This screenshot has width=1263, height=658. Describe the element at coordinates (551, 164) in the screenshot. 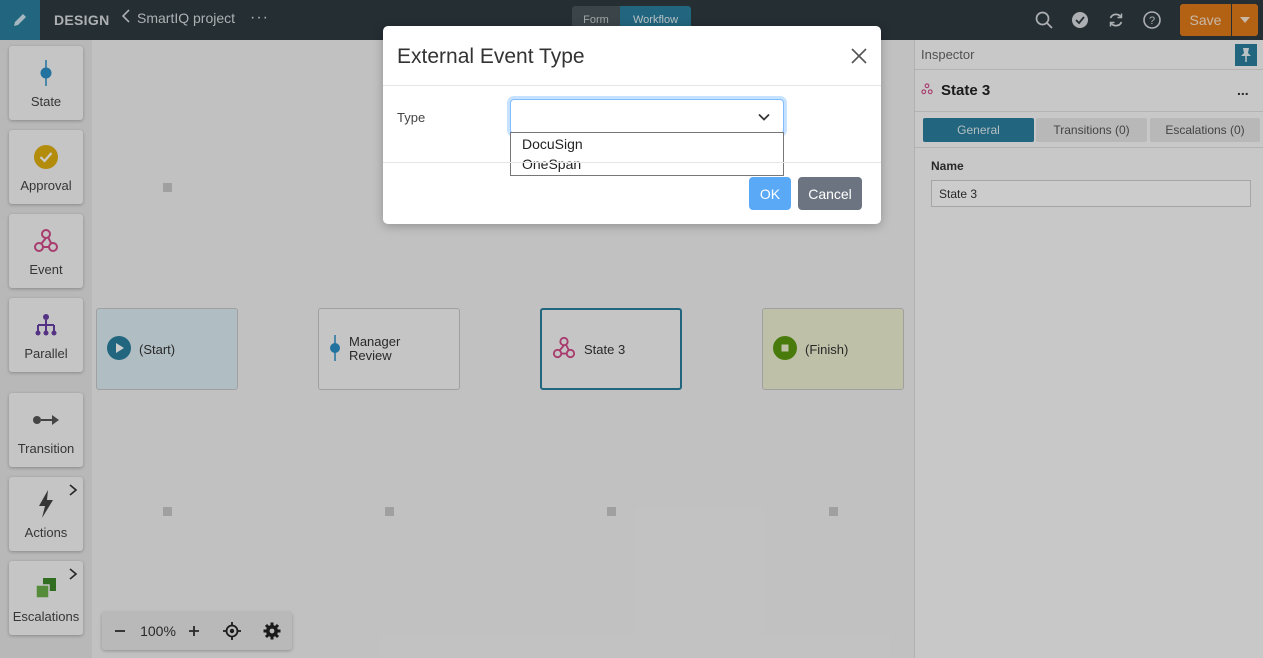

I see `option-onespan: OneSpan` at that location.